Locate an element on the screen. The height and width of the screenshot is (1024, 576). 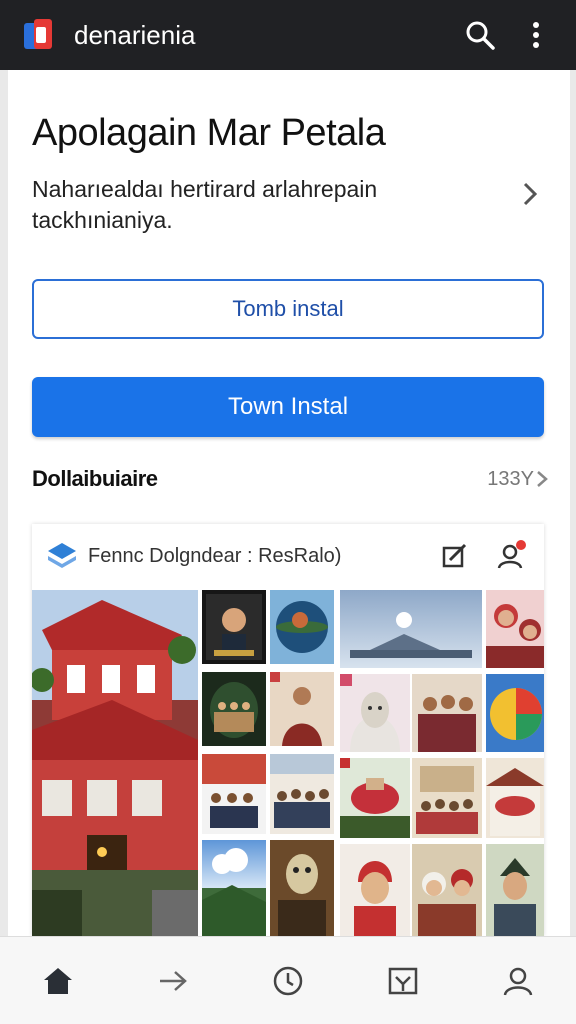
inbox-icon is located at coordinates (403, 981).